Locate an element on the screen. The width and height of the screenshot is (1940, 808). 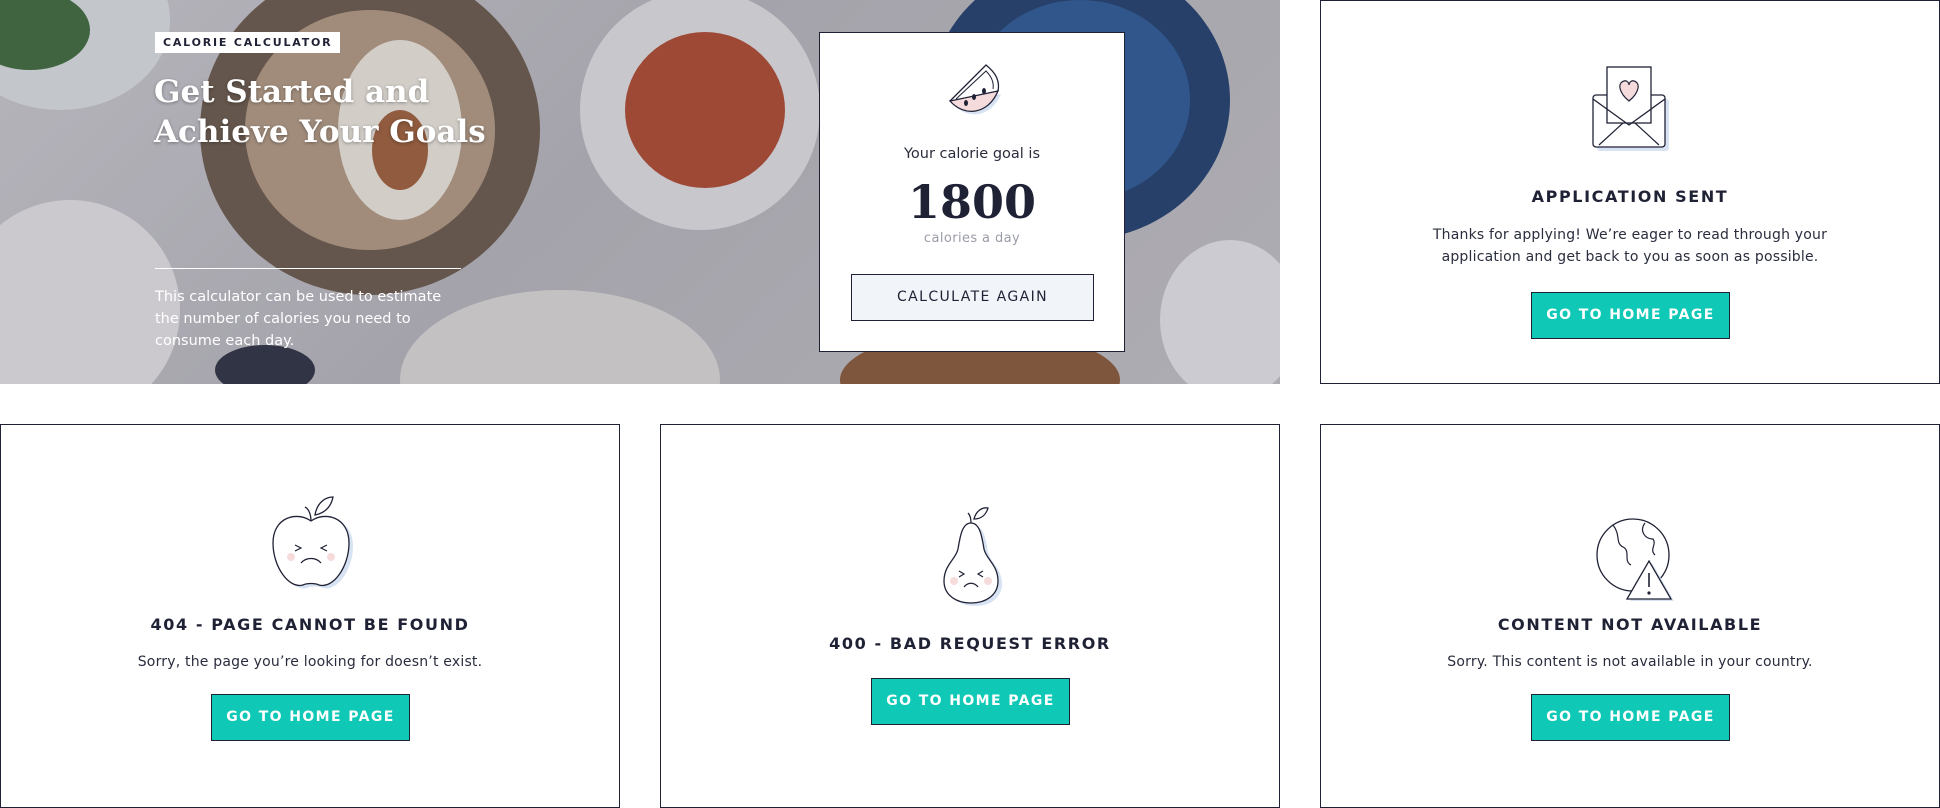
hero-divider is located at coordinates (308, 268).